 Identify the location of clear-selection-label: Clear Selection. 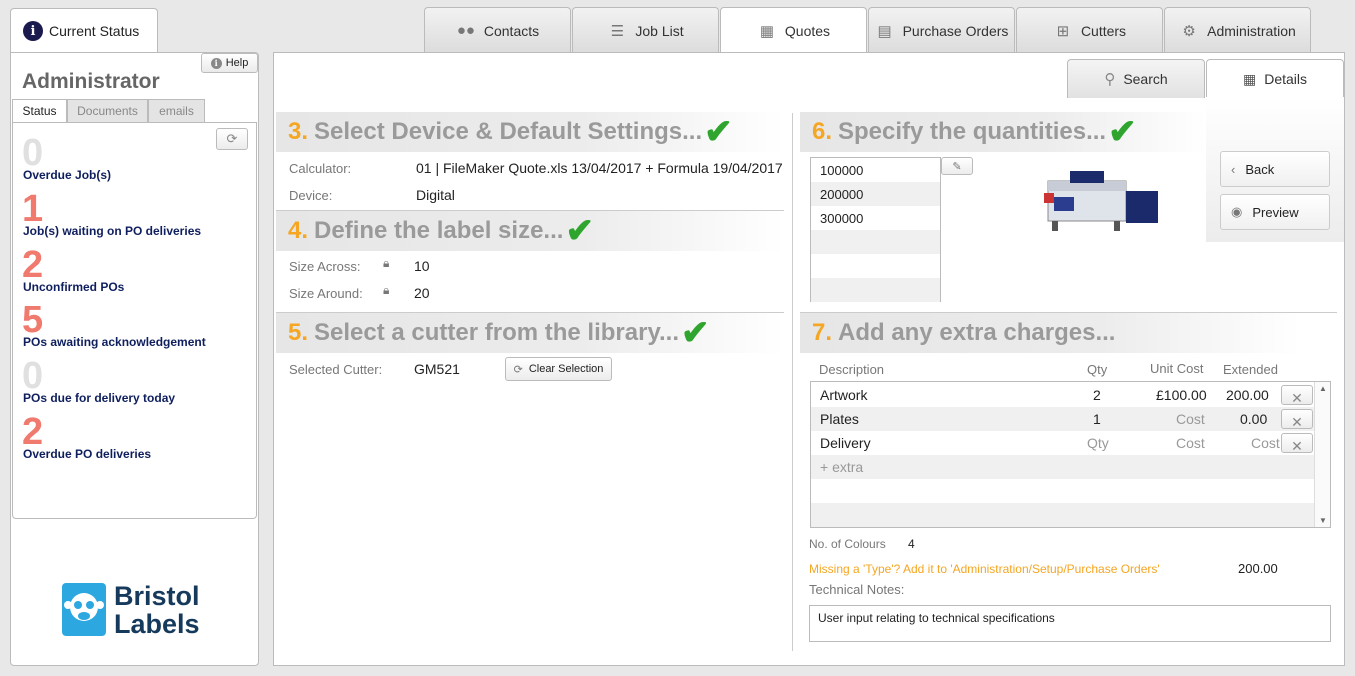
(566, 369).